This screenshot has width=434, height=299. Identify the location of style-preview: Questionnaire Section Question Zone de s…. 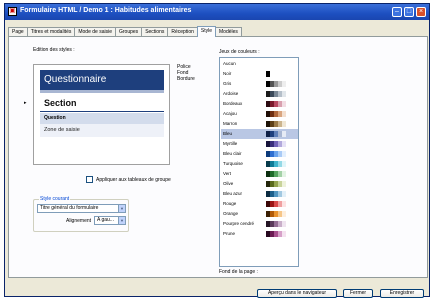
(101, 114).